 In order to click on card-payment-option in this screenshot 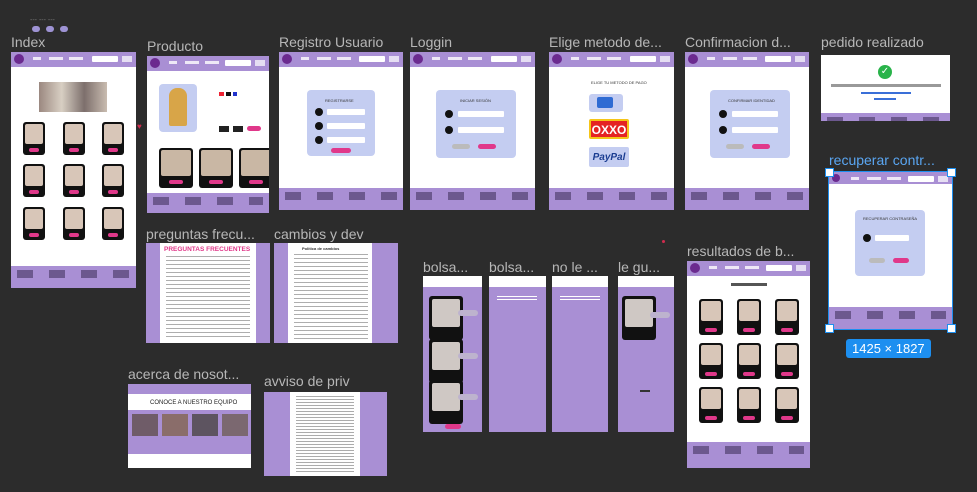, I will do `click(606, 103)`.